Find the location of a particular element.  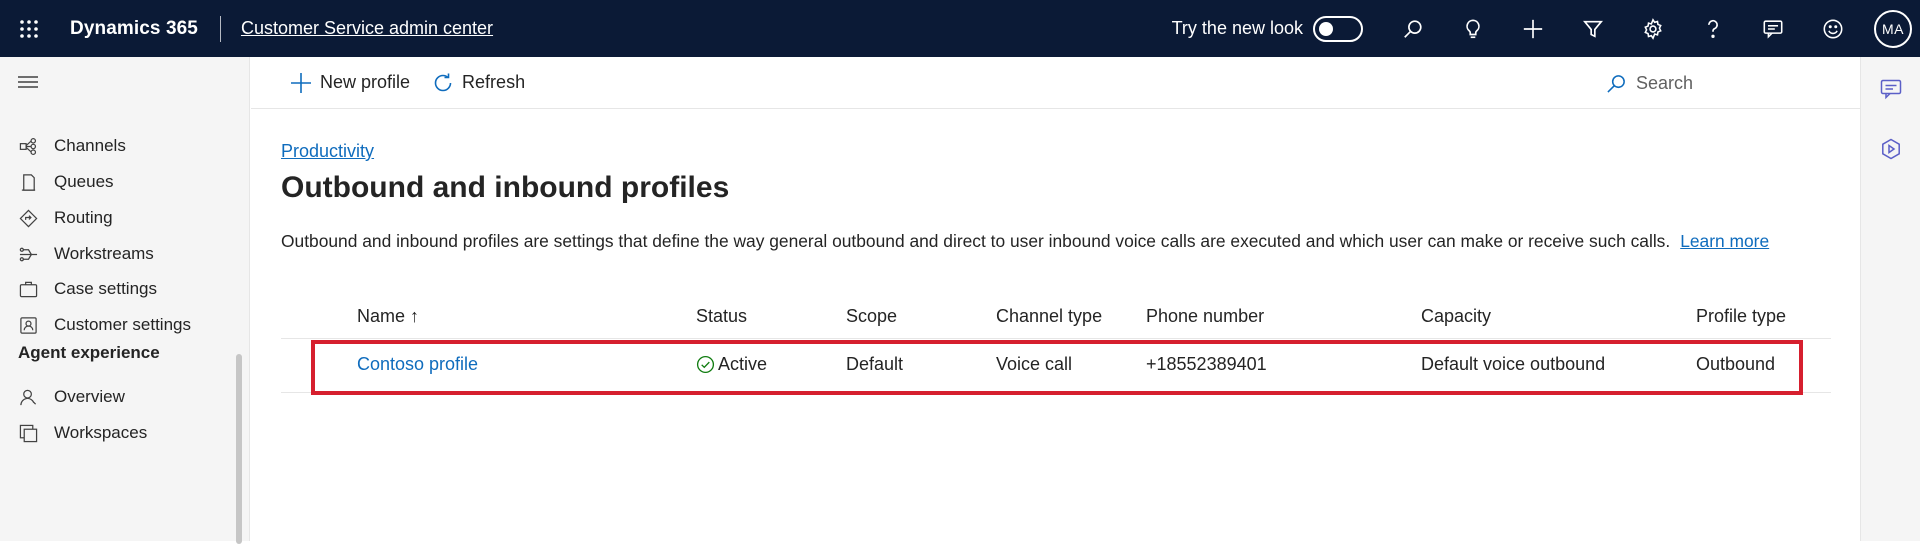

sidebar-item-label: Workstreams is located at coordinates (104, 253).